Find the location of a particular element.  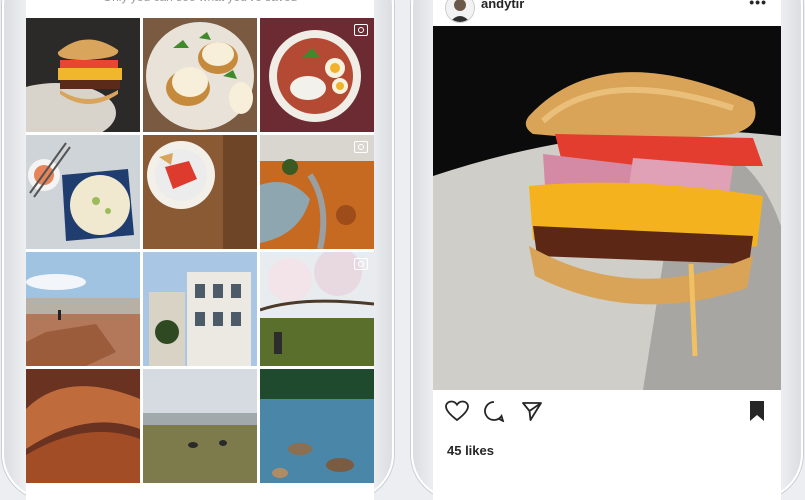

bookmark-icon is located at coordinates (757, 413).